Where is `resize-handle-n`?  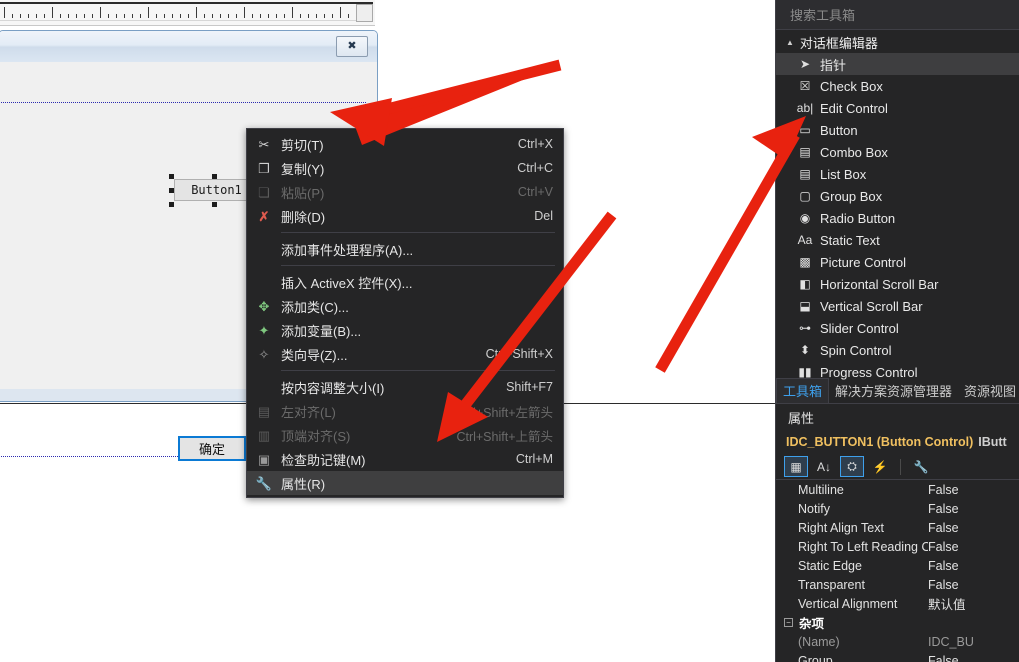
resize-handle-n is located at coordinates (214, 176).